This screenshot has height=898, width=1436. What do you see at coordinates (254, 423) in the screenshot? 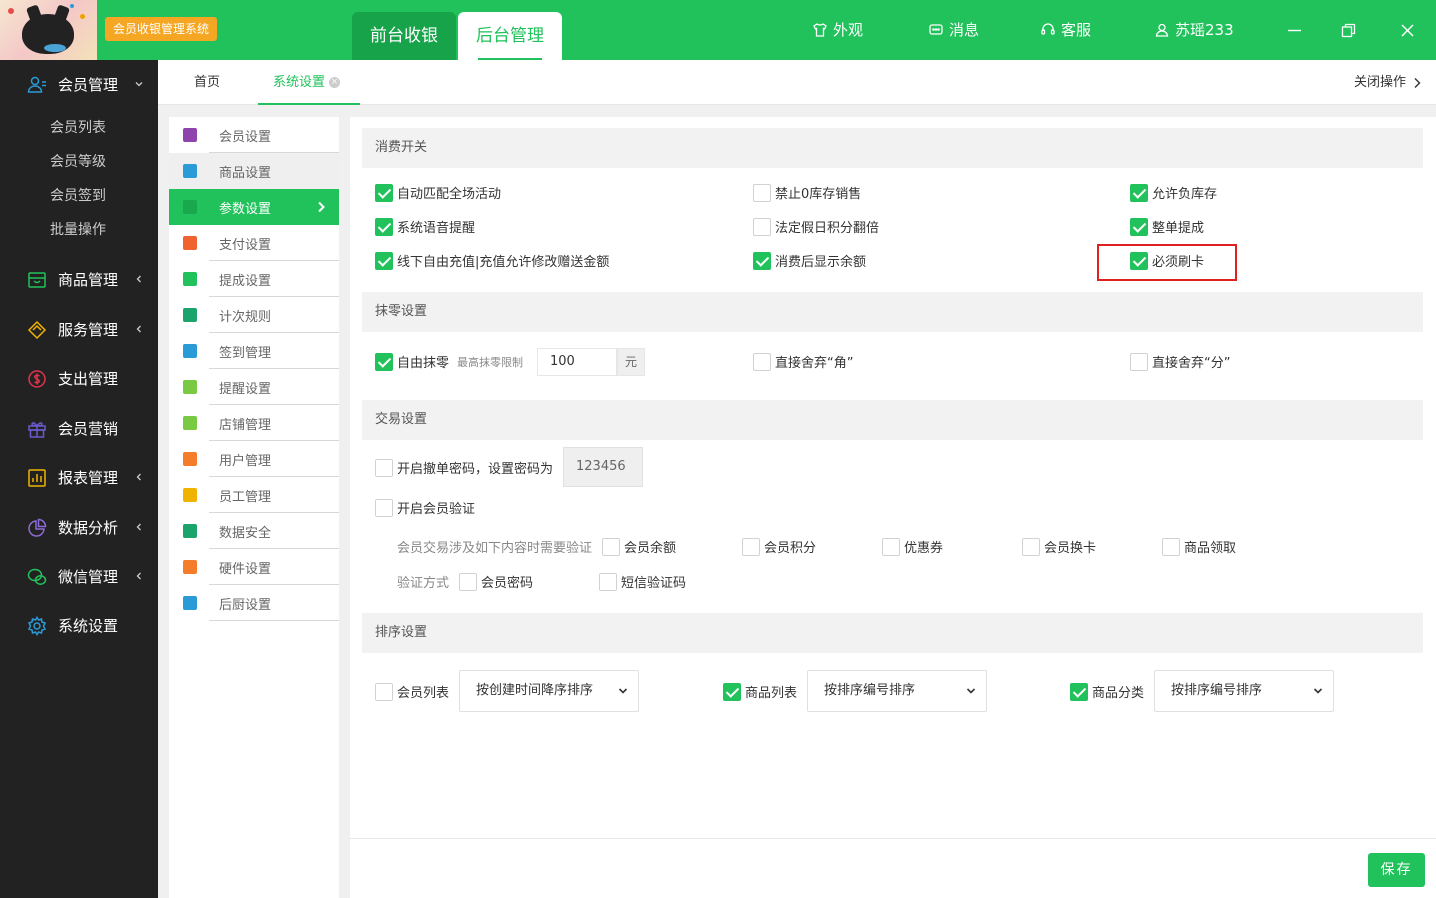
I see `settings-nav-store: 店铺管理` at bounding box center [254, 423].